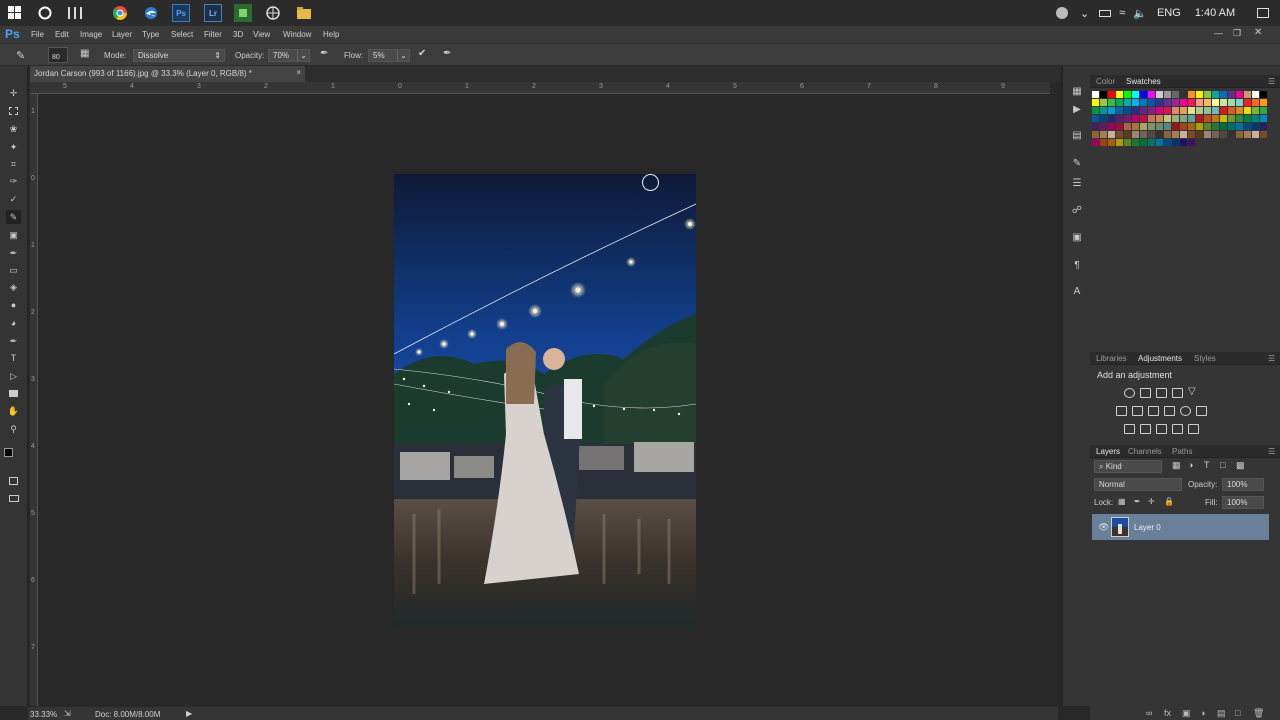 The image size is (1280, 720). I want to click on history-panel-icon: ▦, so click(1077, 91).